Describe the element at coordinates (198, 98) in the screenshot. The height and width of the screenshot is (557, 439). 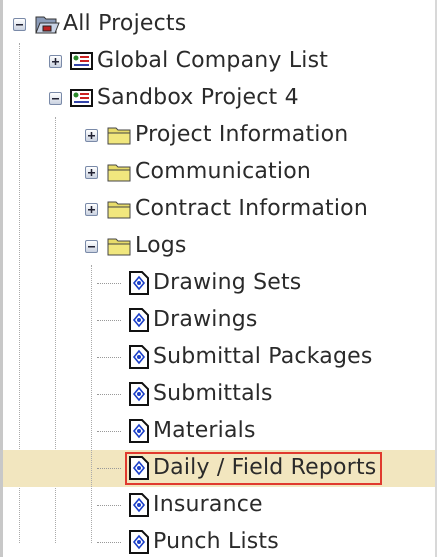
I see `tree-item: Sandbox Project 4` at that location.